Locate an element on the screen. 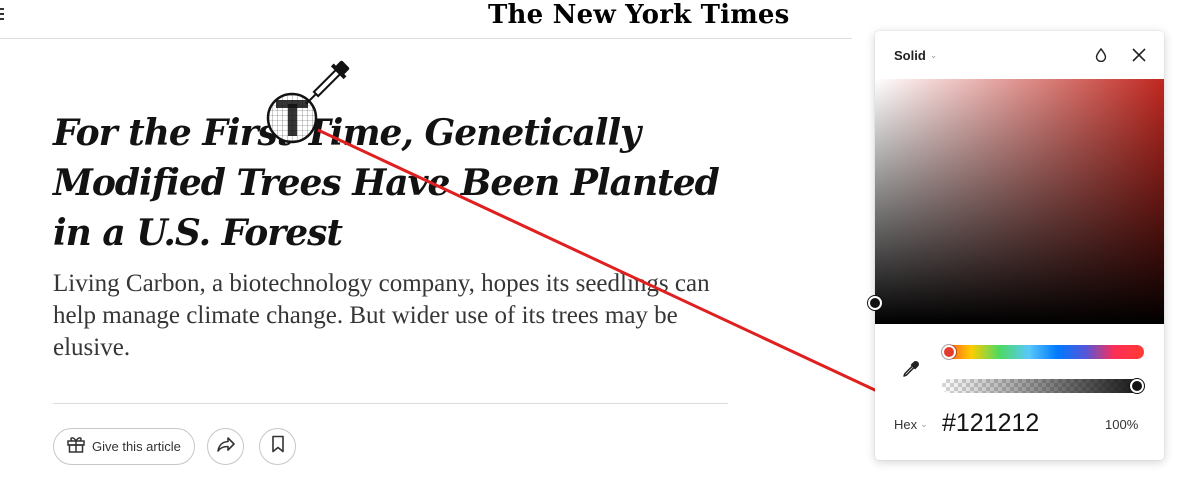  close-icon is located at coordinates (1139, 57).